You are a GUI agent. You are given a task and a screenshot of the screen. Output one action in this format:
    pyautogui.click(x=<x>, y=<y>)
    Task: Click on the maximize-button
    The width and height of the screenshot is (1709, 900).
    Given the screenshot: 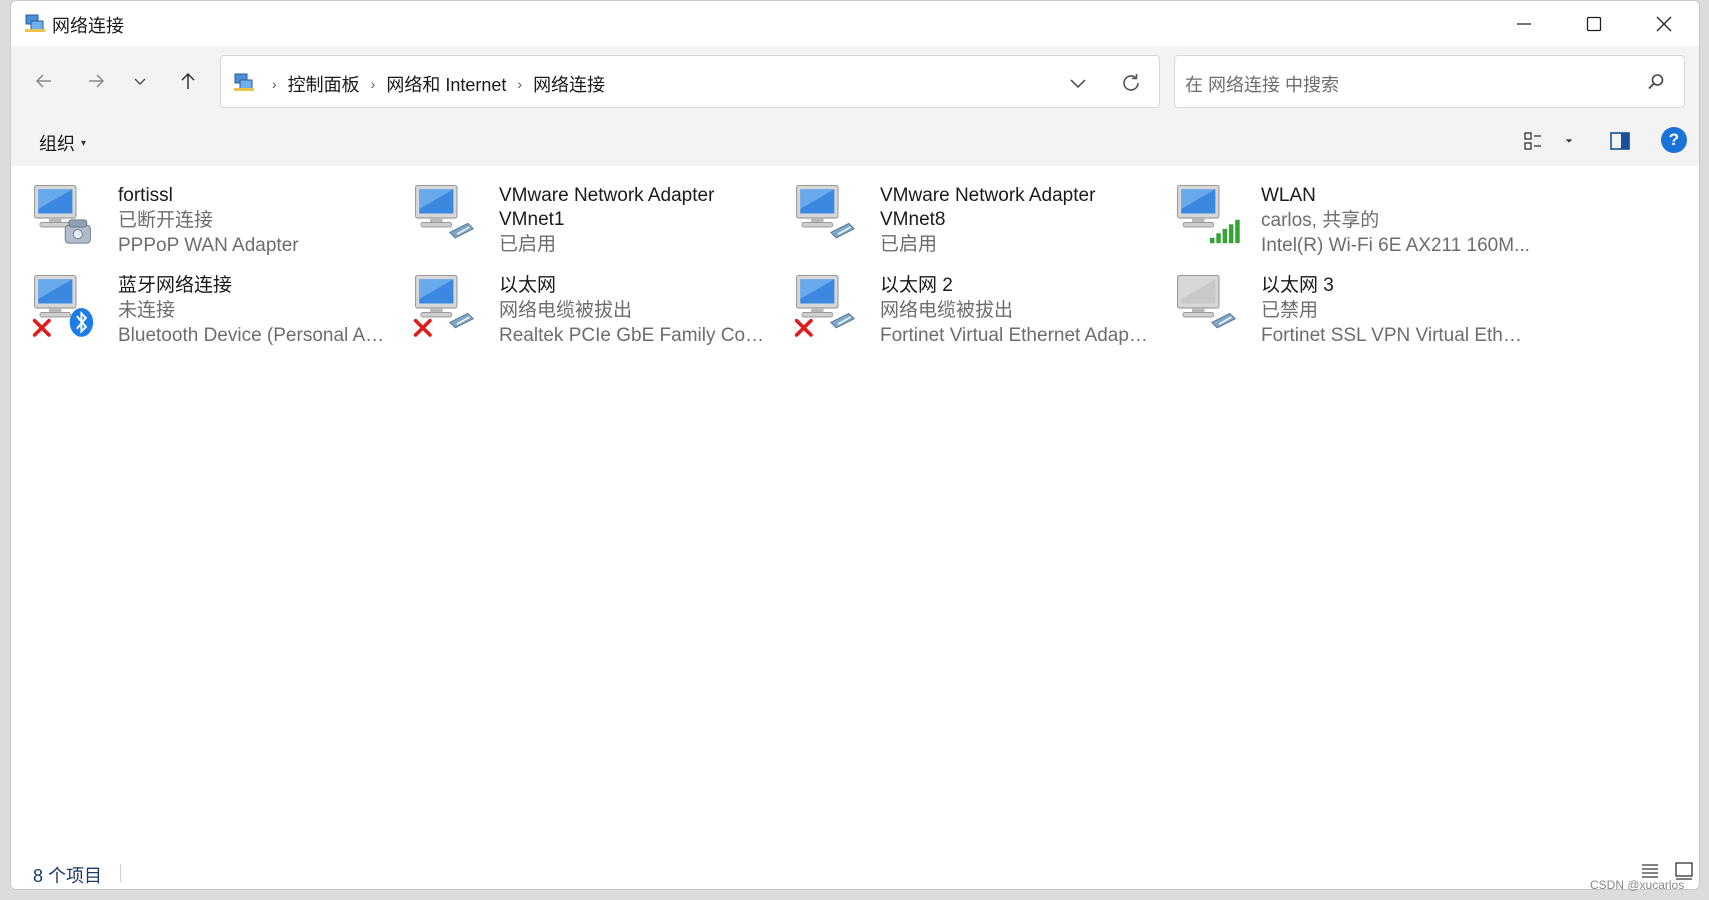 What is the action you would take?
    pyautogui.click(x=1594, y=23)
    